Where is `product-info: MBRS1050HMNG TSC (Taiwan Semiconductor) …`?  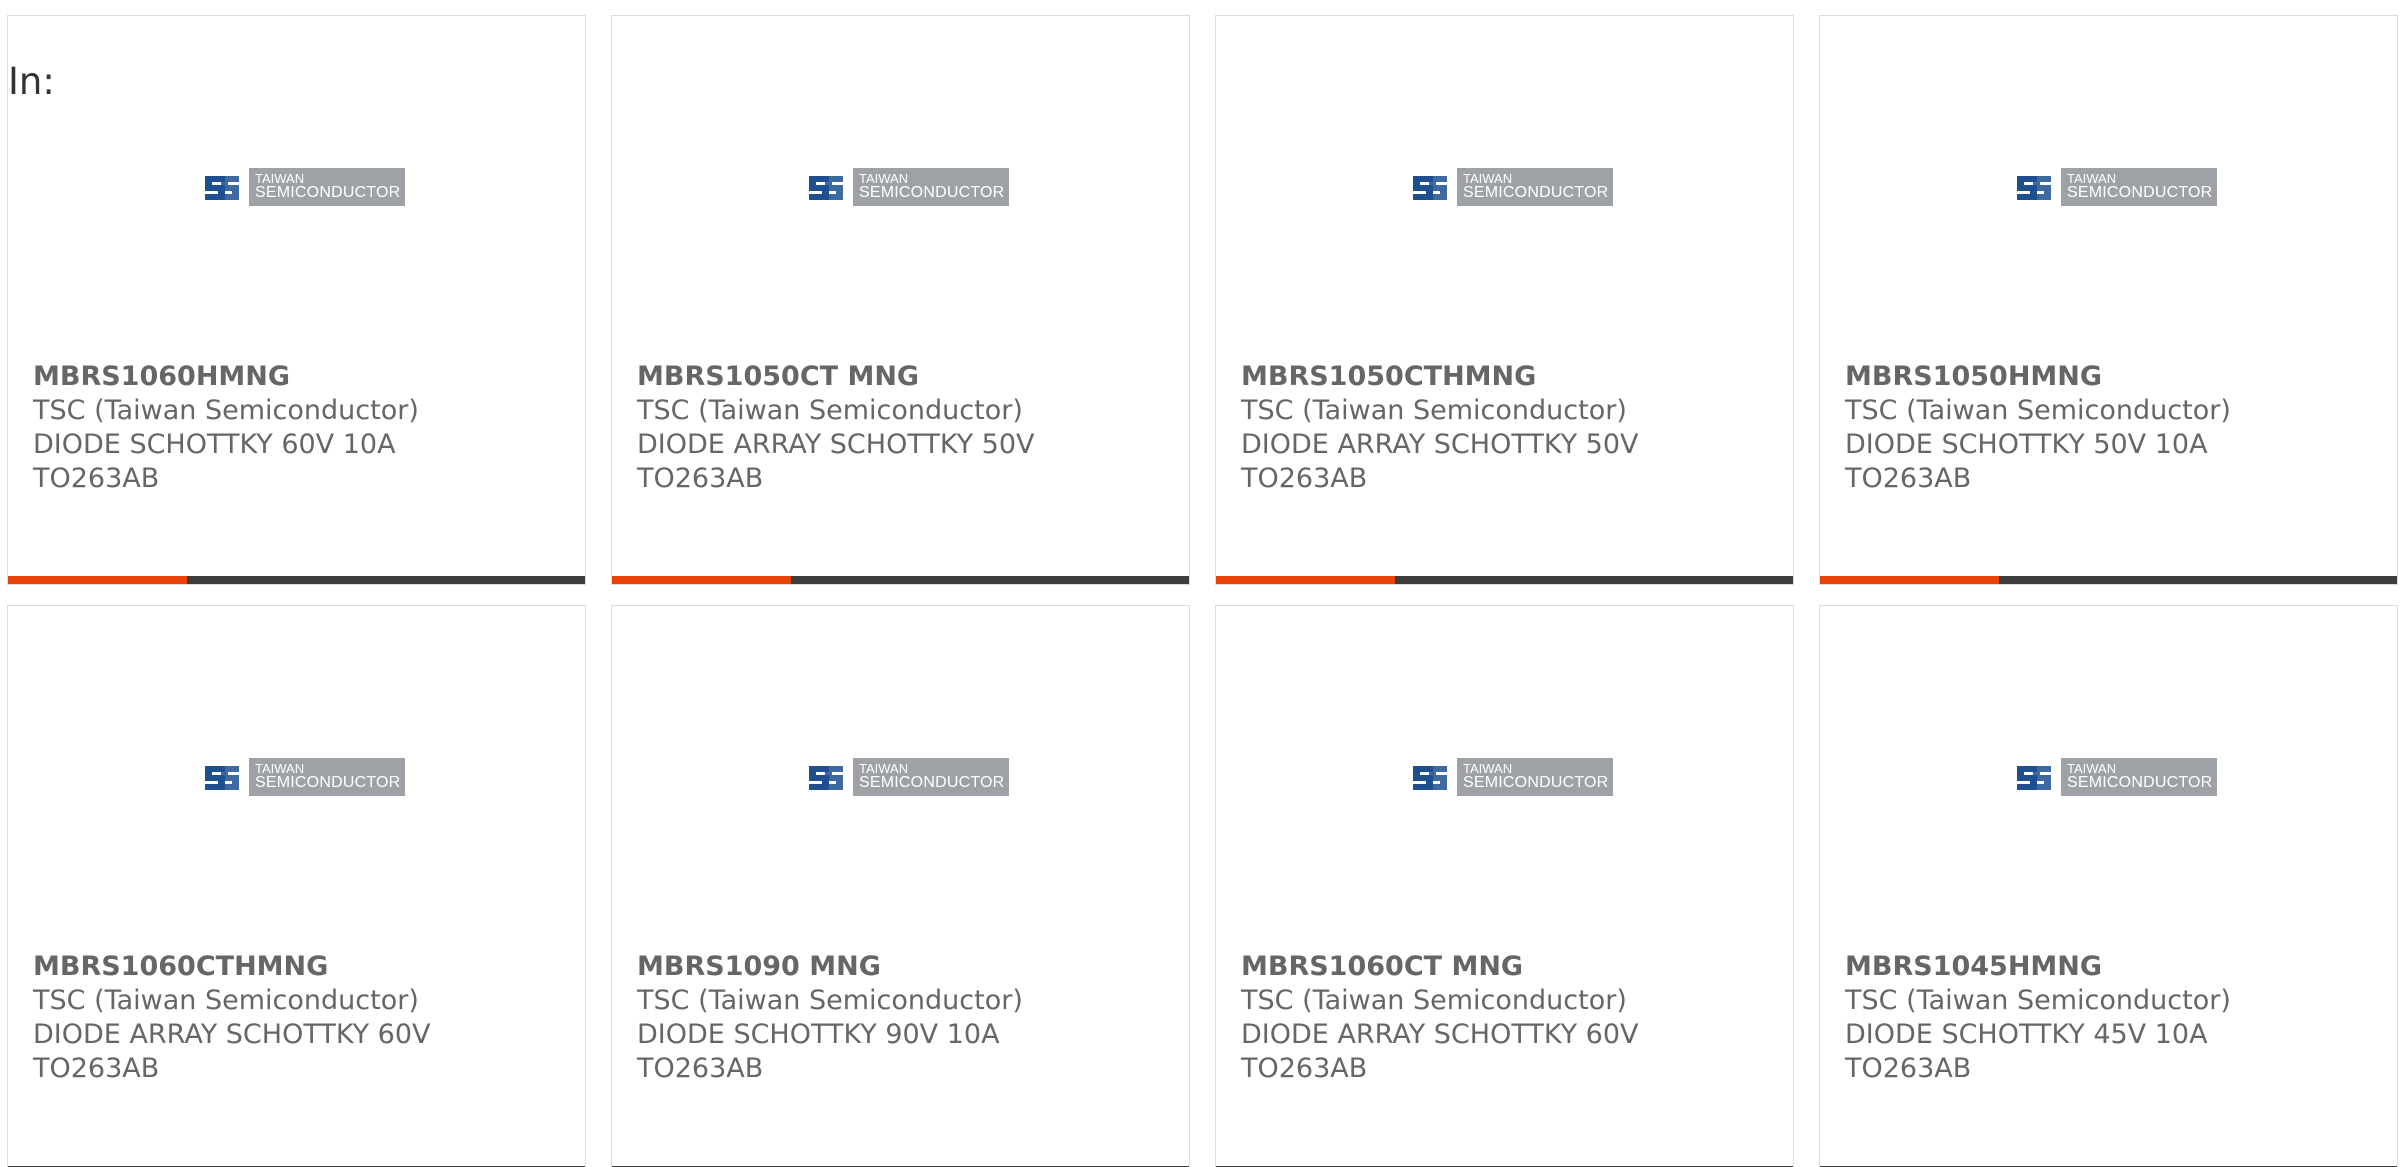 product-info: MBRS1050HMNG TSC (Taiwan Semiconductor) … is located at coordinates (2065, 428).